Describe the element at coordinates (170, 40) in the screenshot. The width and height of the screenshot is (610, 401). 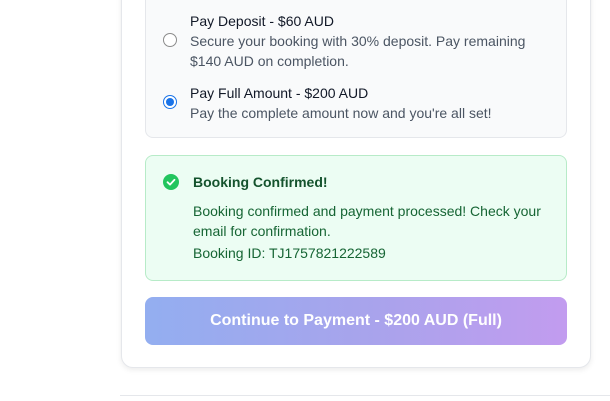
I see `deposit-radio` at that location.